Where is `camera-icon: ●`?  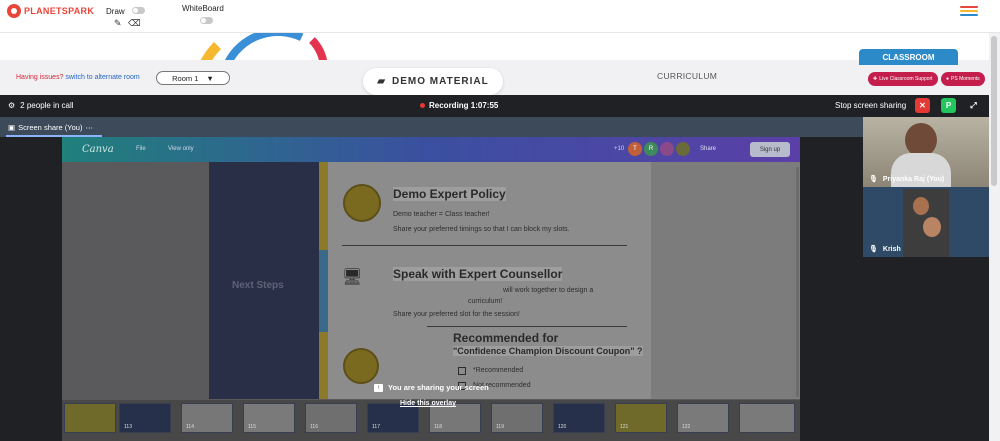 camera-icon: ● is located at coordinates (948, 79).